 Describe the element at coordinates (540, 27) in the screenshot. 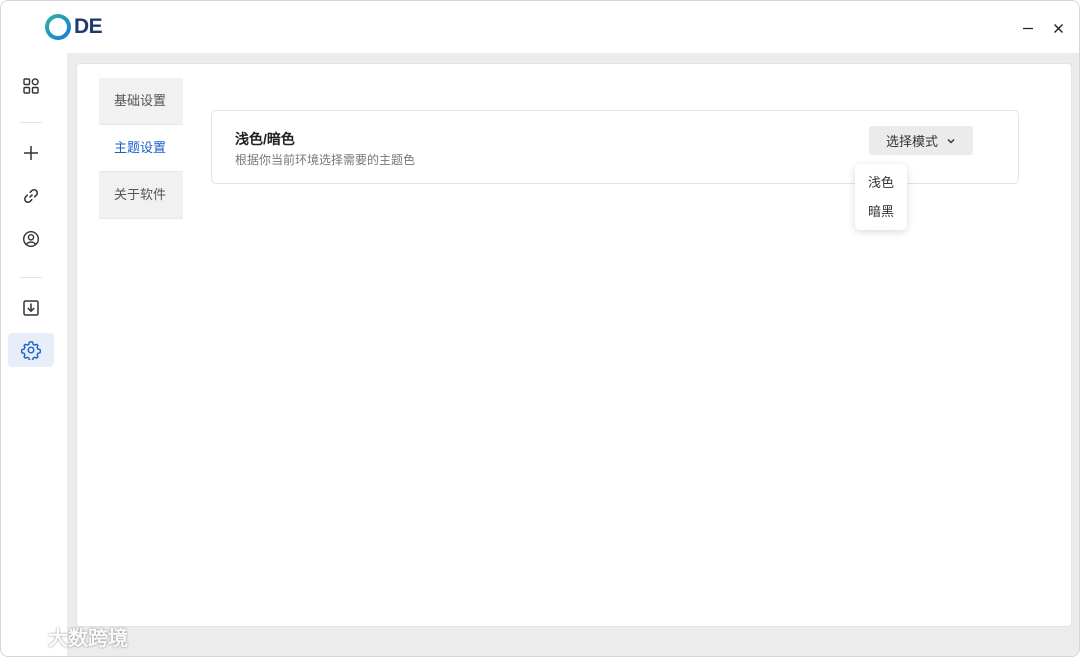

I see `title-bar: DE` at that location.